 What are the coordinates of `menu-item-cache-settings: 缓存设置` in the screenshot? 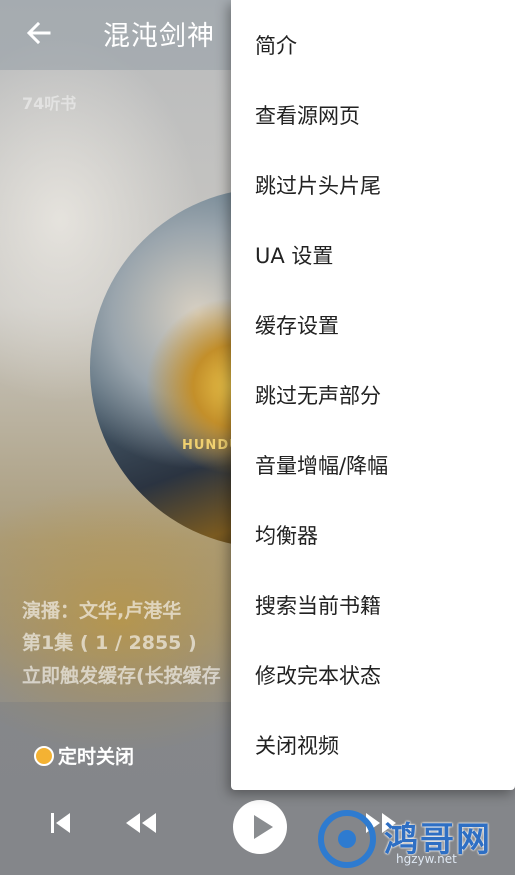 It's located at (373, 325).